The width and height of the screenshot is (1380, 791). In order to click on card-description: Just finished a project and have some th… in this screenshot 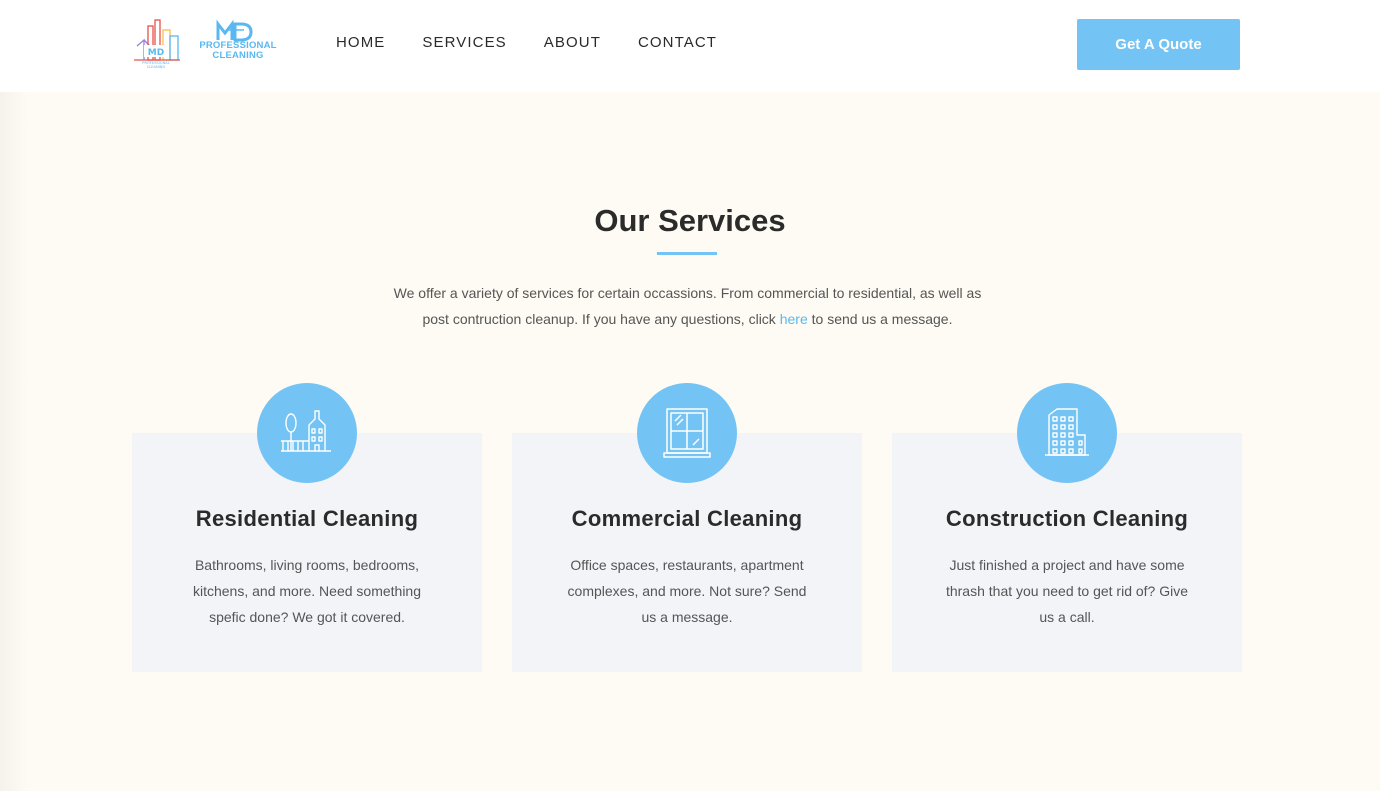, I will do `click(1067, 591)`.